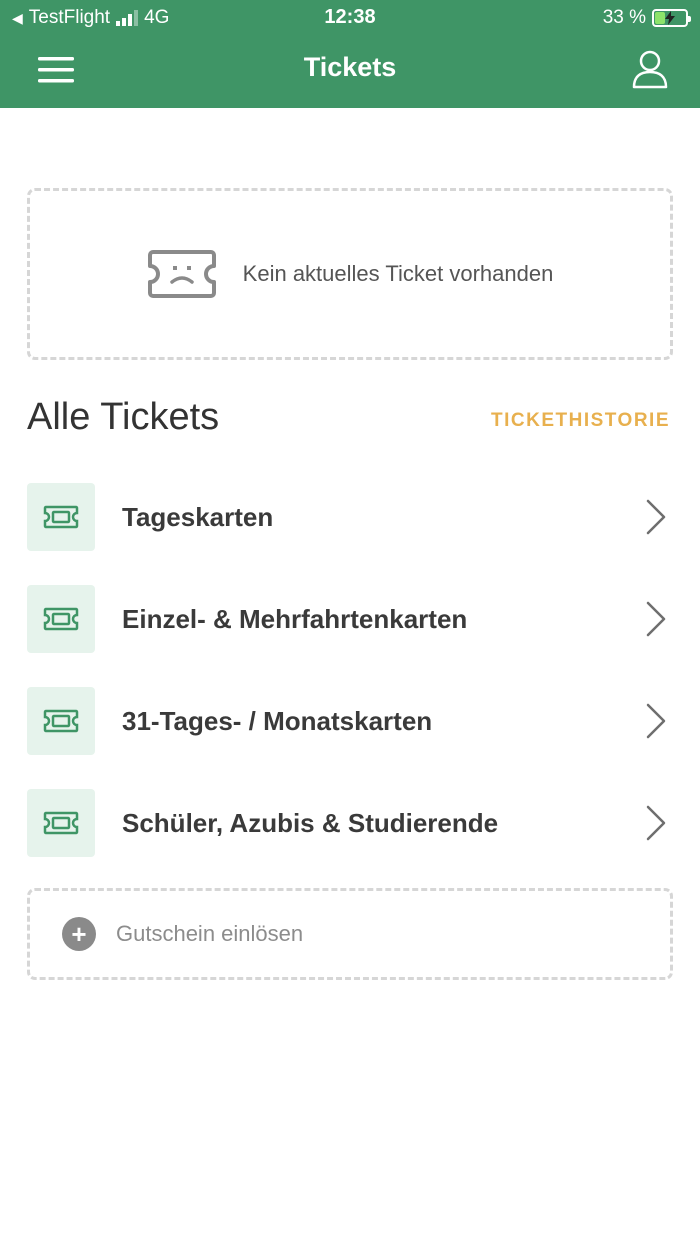 The width and height of the screenshot is (700, 1244). Describe the element at coordinates (277, 720) in the screenshot. I see `ticket-category-label: 31-Tages- / Monatskarten` at that location.